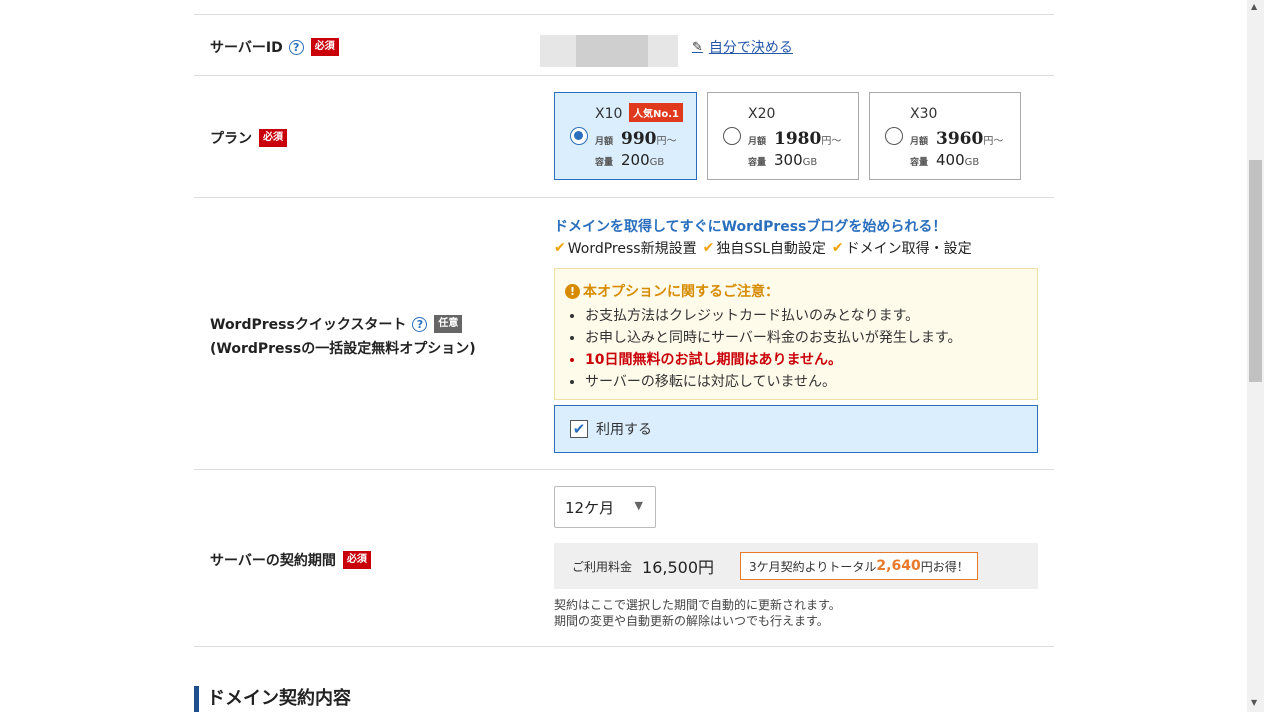 The height and width of the screenshot is (712, 1264). Describe the element at coordinates (806, 382) in the screenshot. I see `notice-item: サーバーの移転には対応していません。` at that location.